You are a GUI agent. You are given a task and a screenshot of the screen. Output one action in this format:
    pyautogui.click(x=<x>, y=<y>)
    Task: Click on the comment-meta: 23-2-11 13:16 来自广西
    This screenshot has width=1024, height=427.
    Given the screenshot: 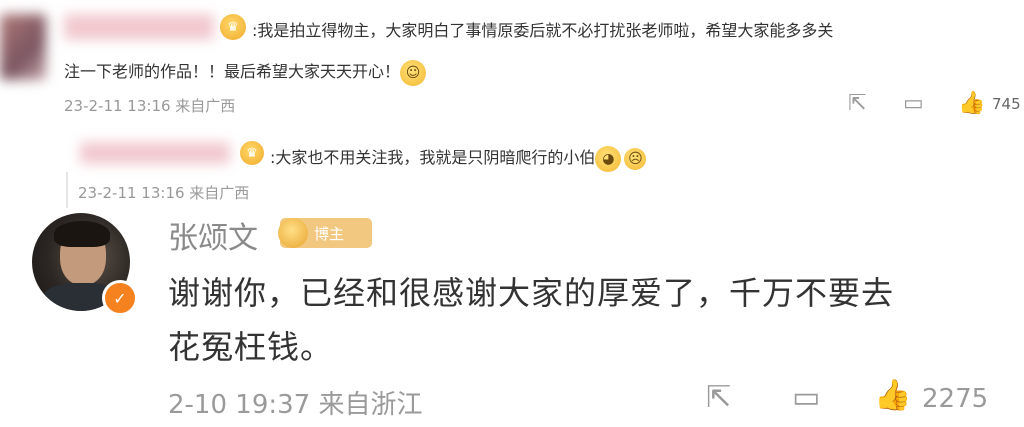 What is the action you would take?
    pyautogui.click(x=150, y=106)
    